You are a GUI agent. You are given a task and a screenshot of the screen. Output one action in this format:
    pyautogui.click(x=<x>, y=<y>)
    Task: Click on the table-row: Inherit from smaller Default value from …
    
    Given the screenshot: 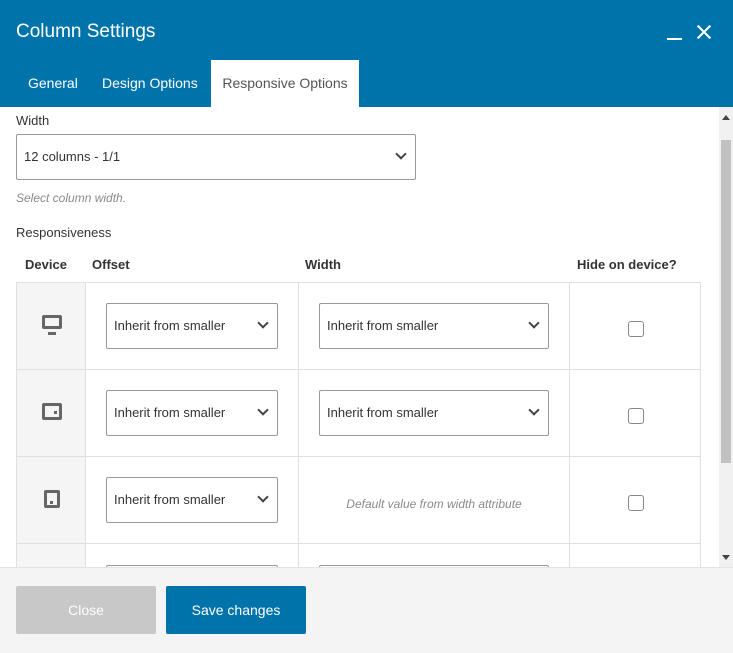 What is the action you would take?
    pyautogui.click(x=358, y=500)
    